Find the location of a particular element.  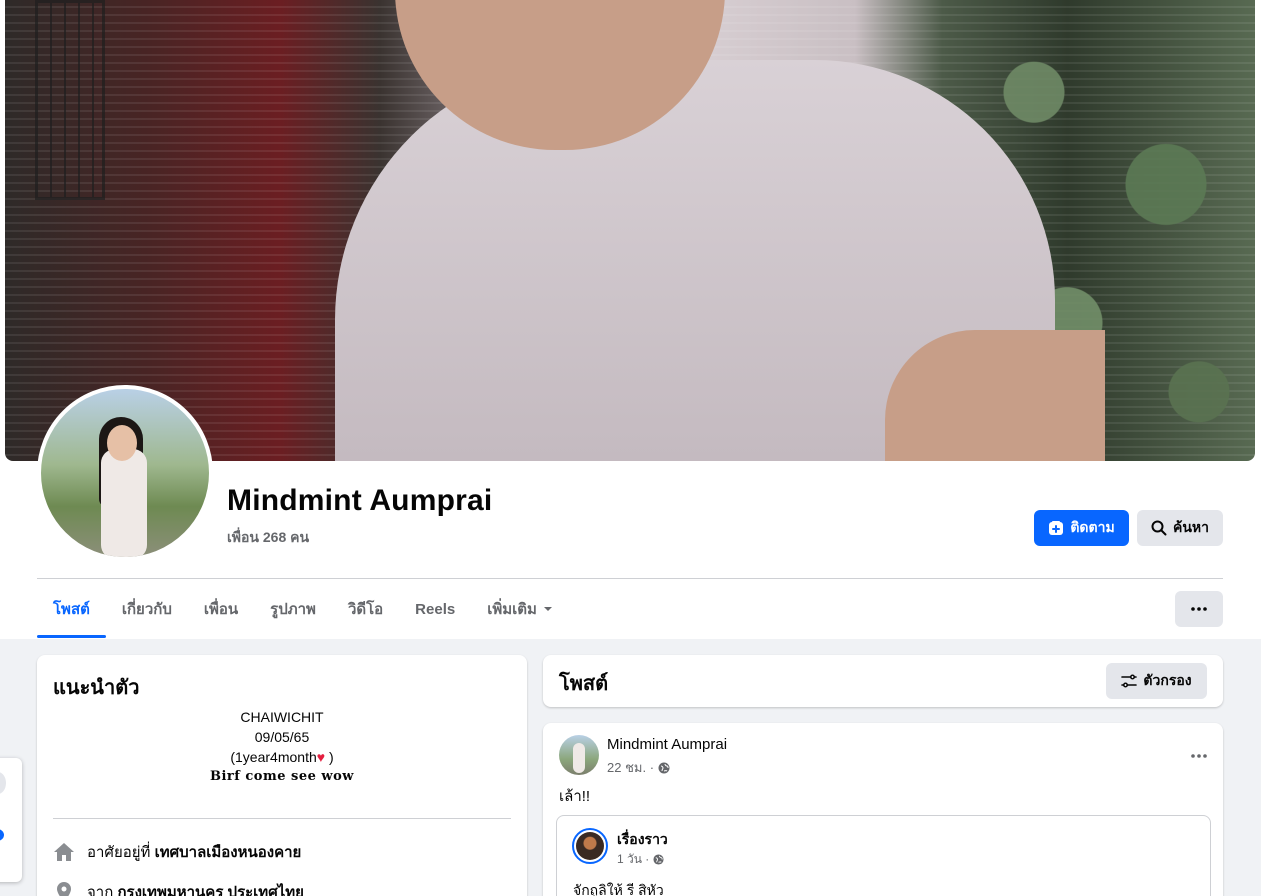

tab-label: เกี่ยวกับ is located at coordinates (146, 609).